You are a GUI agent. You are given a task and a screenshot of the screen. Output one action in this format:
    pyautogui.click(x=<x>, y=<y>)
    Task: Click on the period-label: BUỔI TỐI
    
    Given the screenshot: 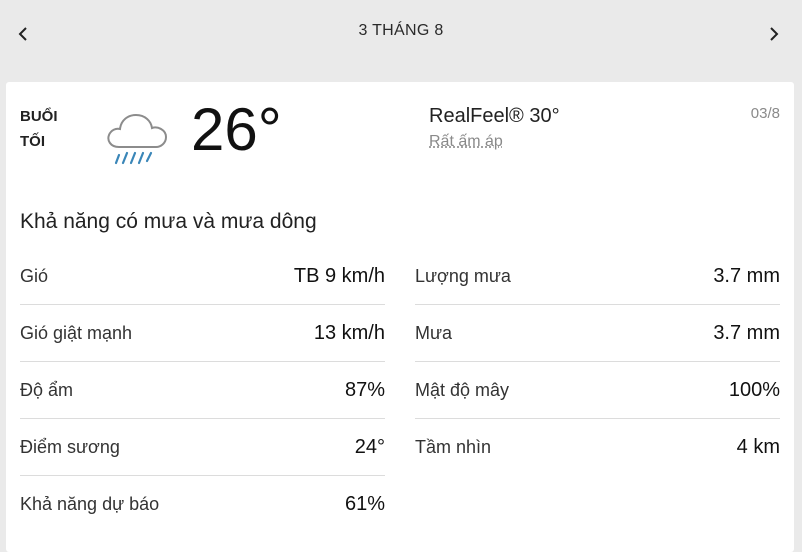 What is the action you would take?
    pyautogui.click(x=39, y=129)
    